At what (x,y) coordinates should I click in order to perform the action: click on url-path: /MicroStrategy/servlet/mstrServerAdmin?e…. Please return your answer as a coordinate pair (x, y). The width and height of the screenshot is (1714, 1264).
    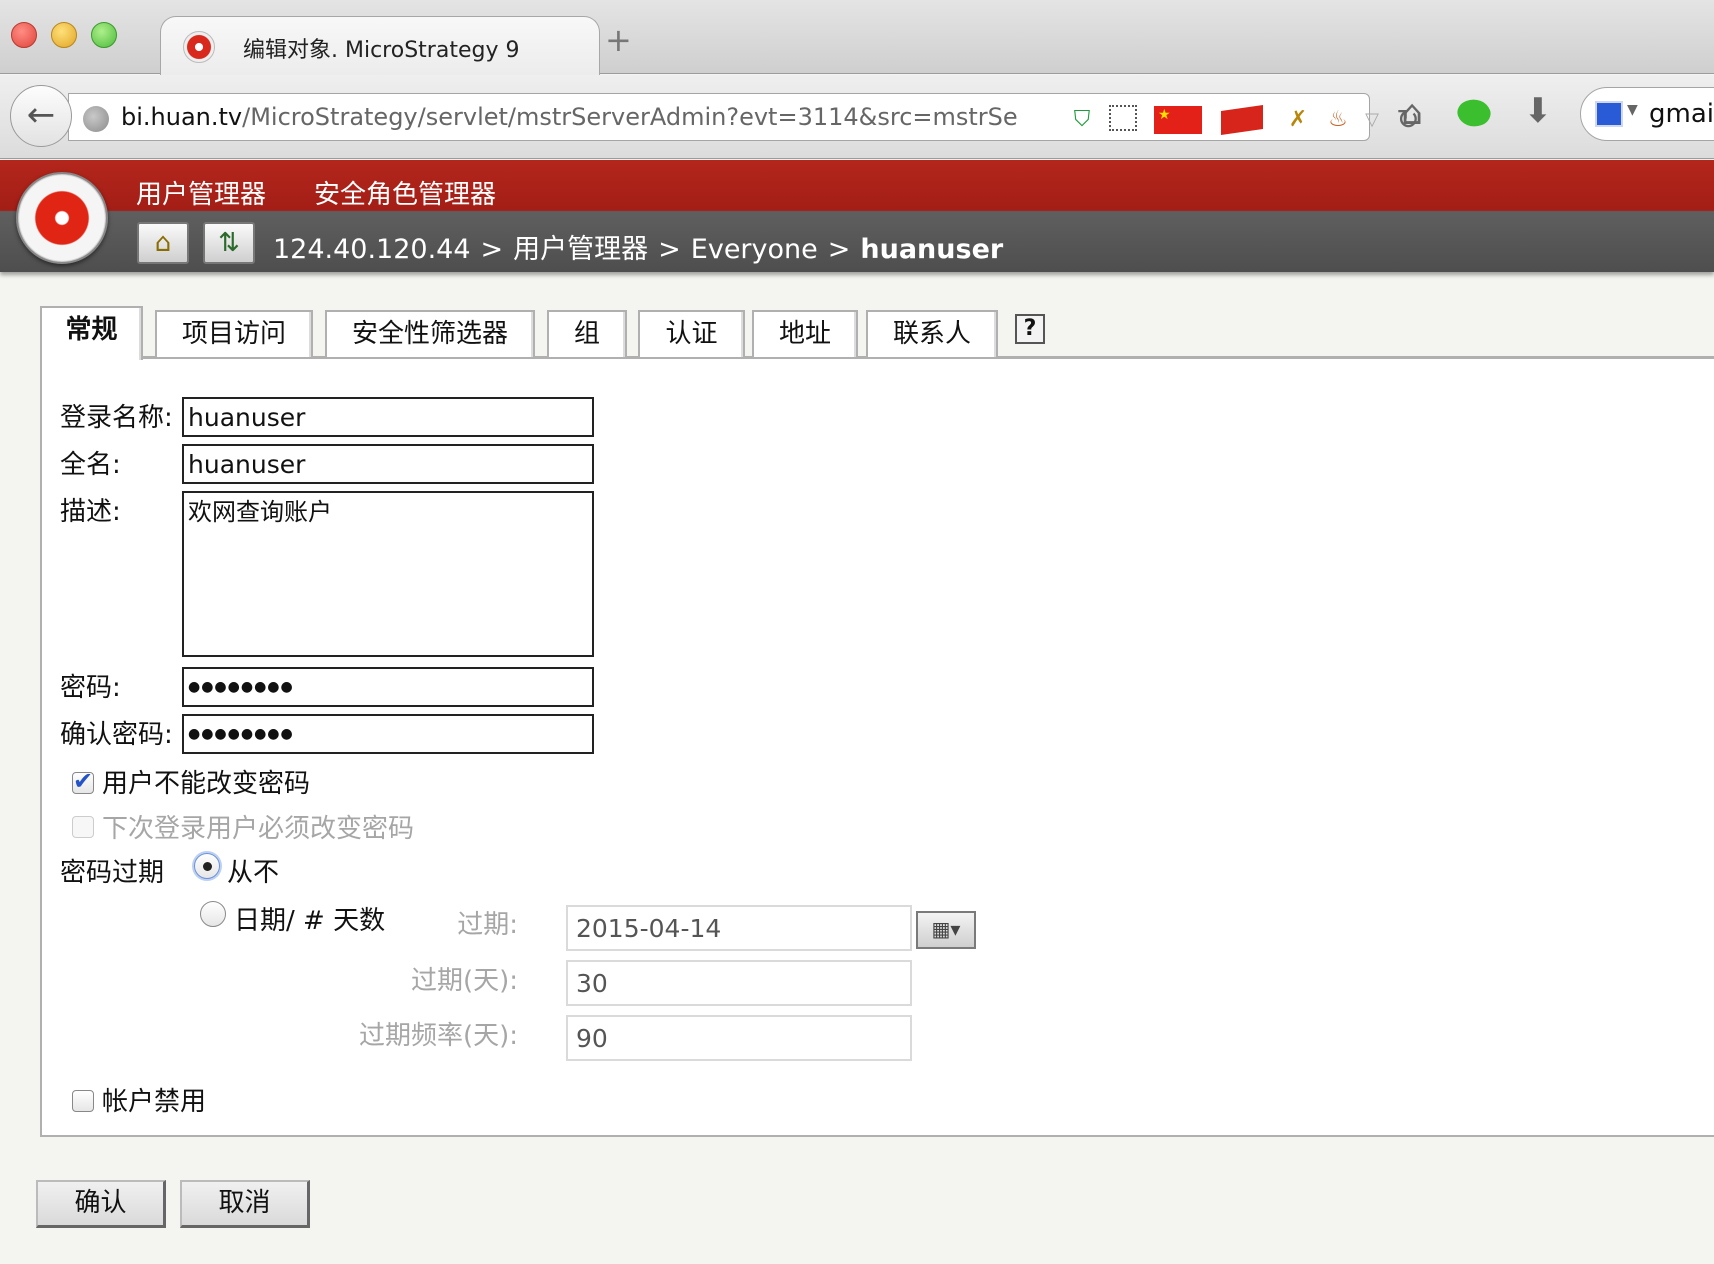
    Looking at the image, I should click on (630, 117).